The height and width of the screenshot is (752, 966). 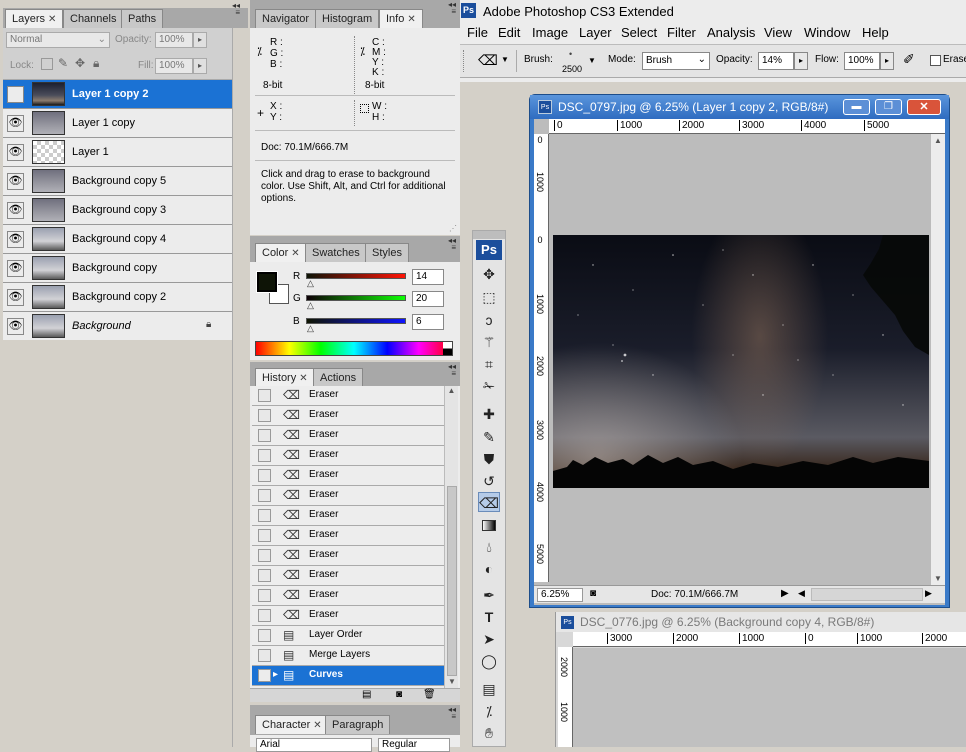 I want to click on tab-histogram: Histogram, so click(x=347, y=18).